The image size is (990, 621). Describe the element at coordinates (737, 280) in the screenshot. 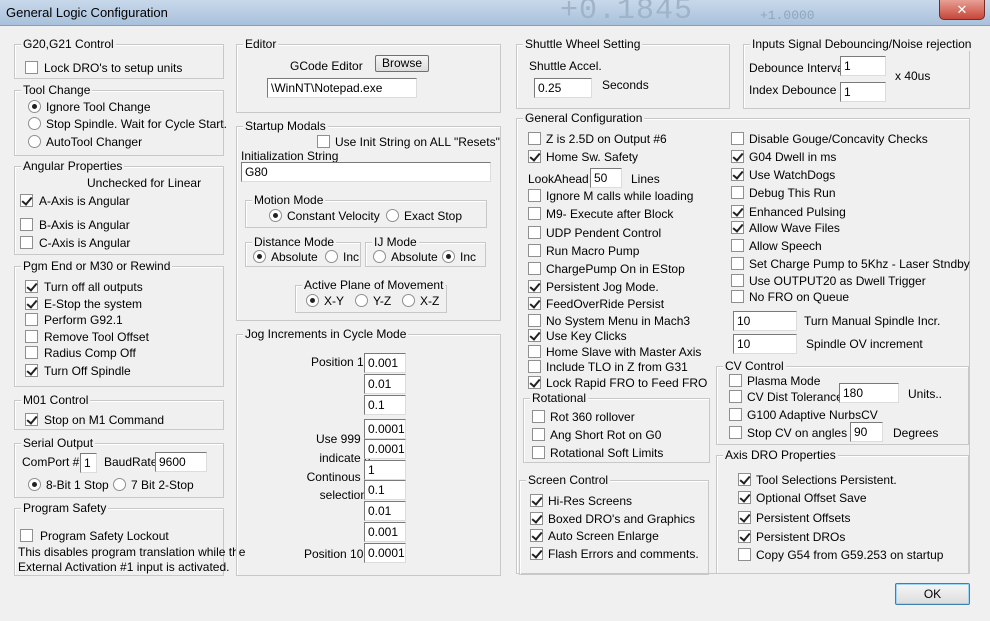

I see `use-output20-checkbox` at that location.